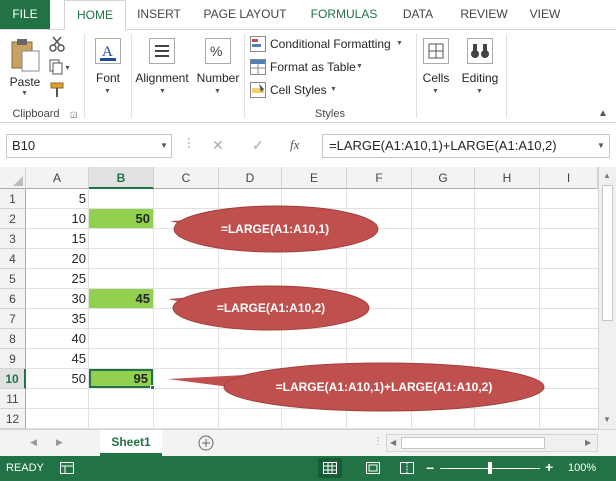  I want to click on scroll-down-icon: ▼, so click(607, 419).